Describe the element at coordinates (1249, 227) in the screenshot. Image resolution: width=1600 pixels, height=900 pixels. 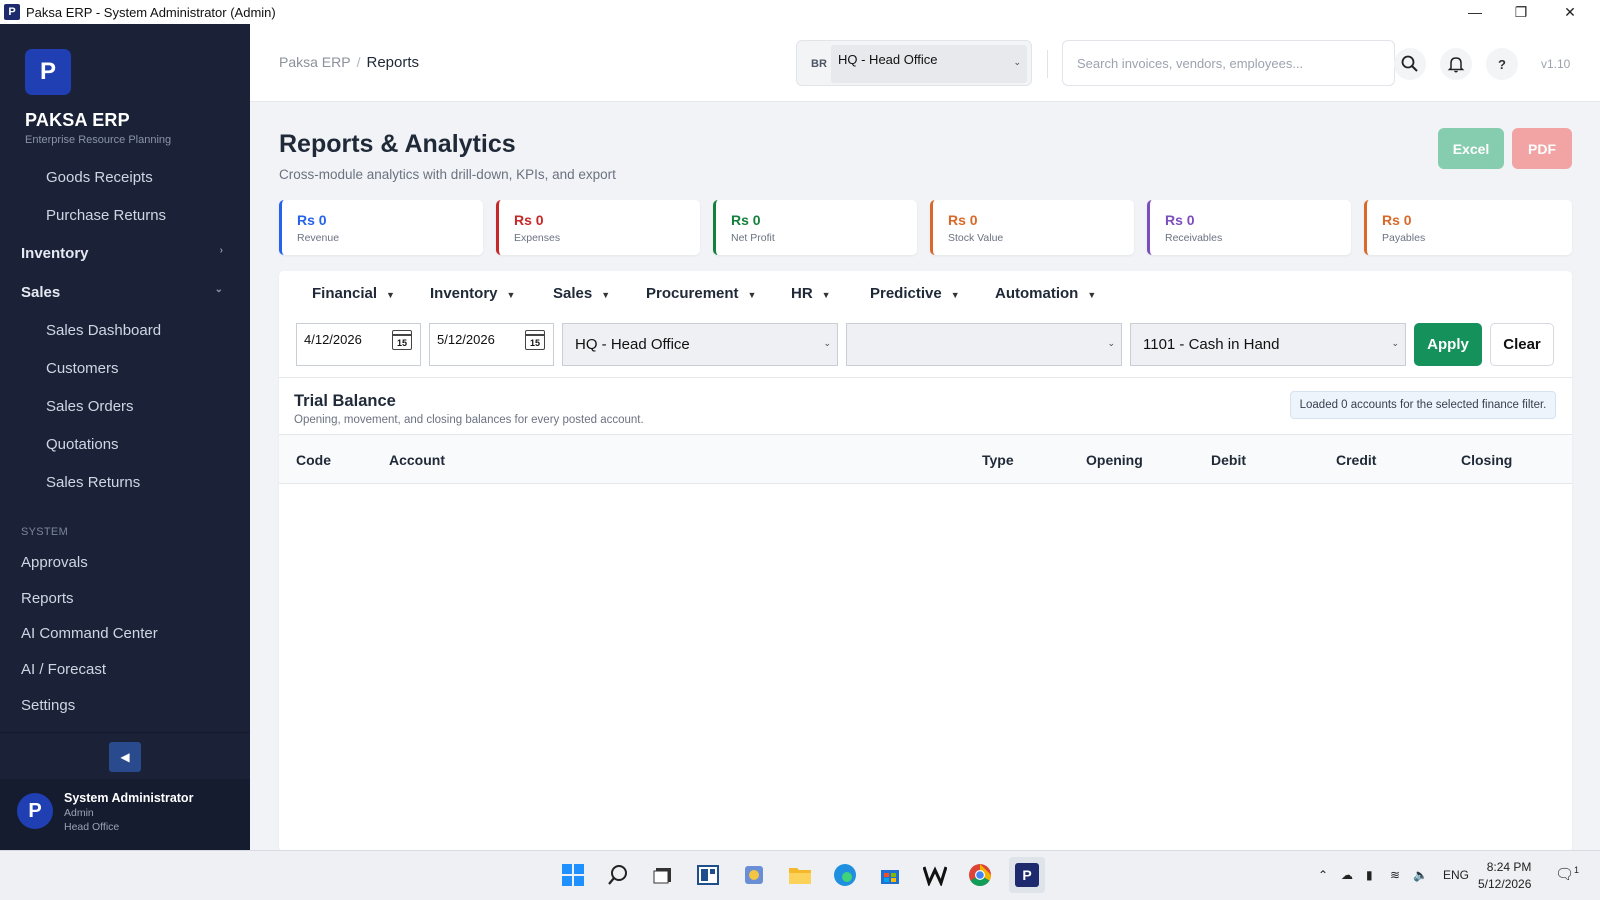
I see `kpi-card-receivables: Rs 0 Receivables` at that location.